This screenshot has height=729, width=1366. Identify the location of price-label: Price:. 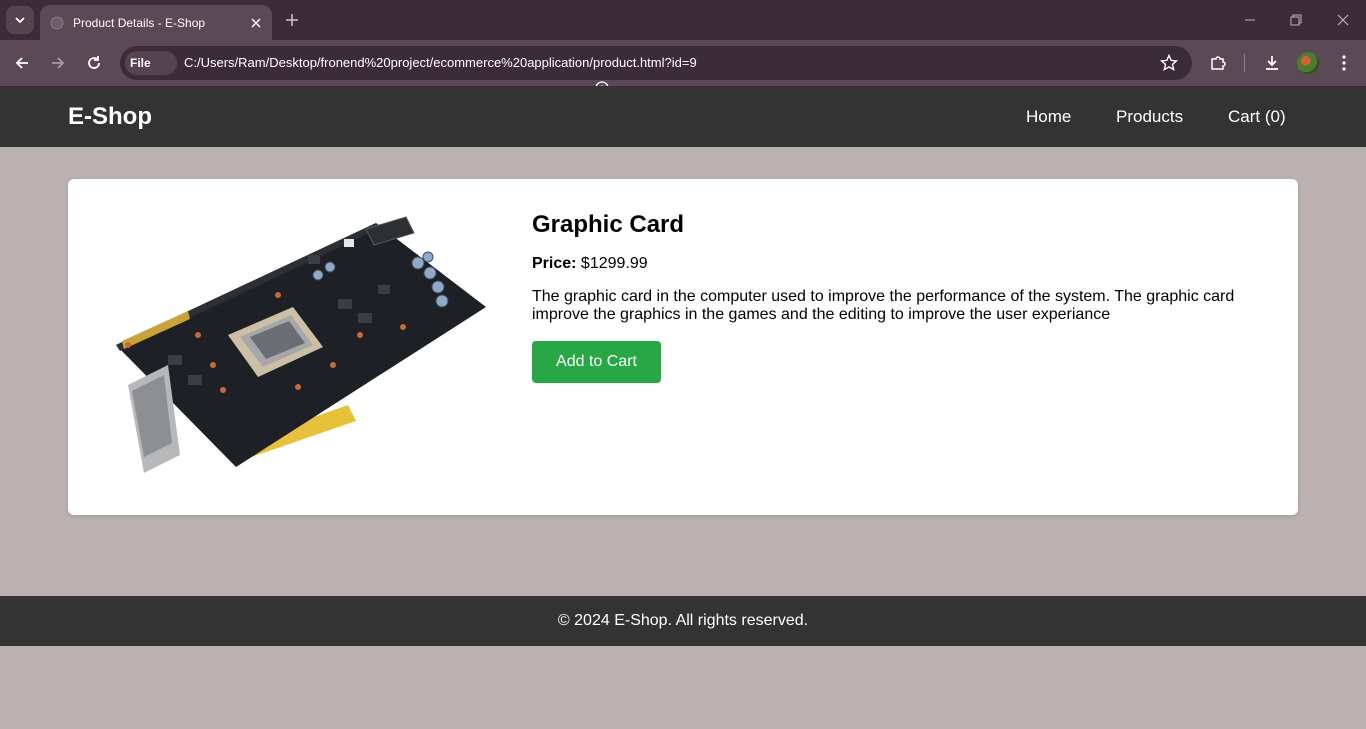
(554, 263).